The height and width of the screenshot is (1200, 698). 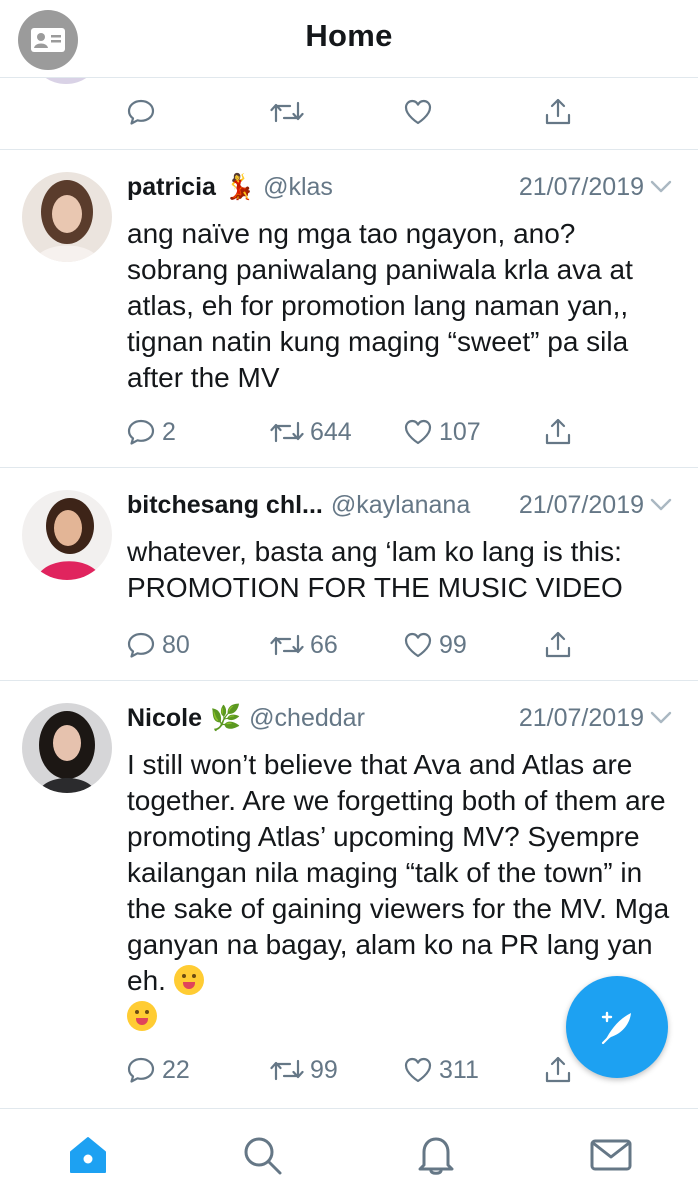 I want to click on retweet-button, so click(x=287, y=112).